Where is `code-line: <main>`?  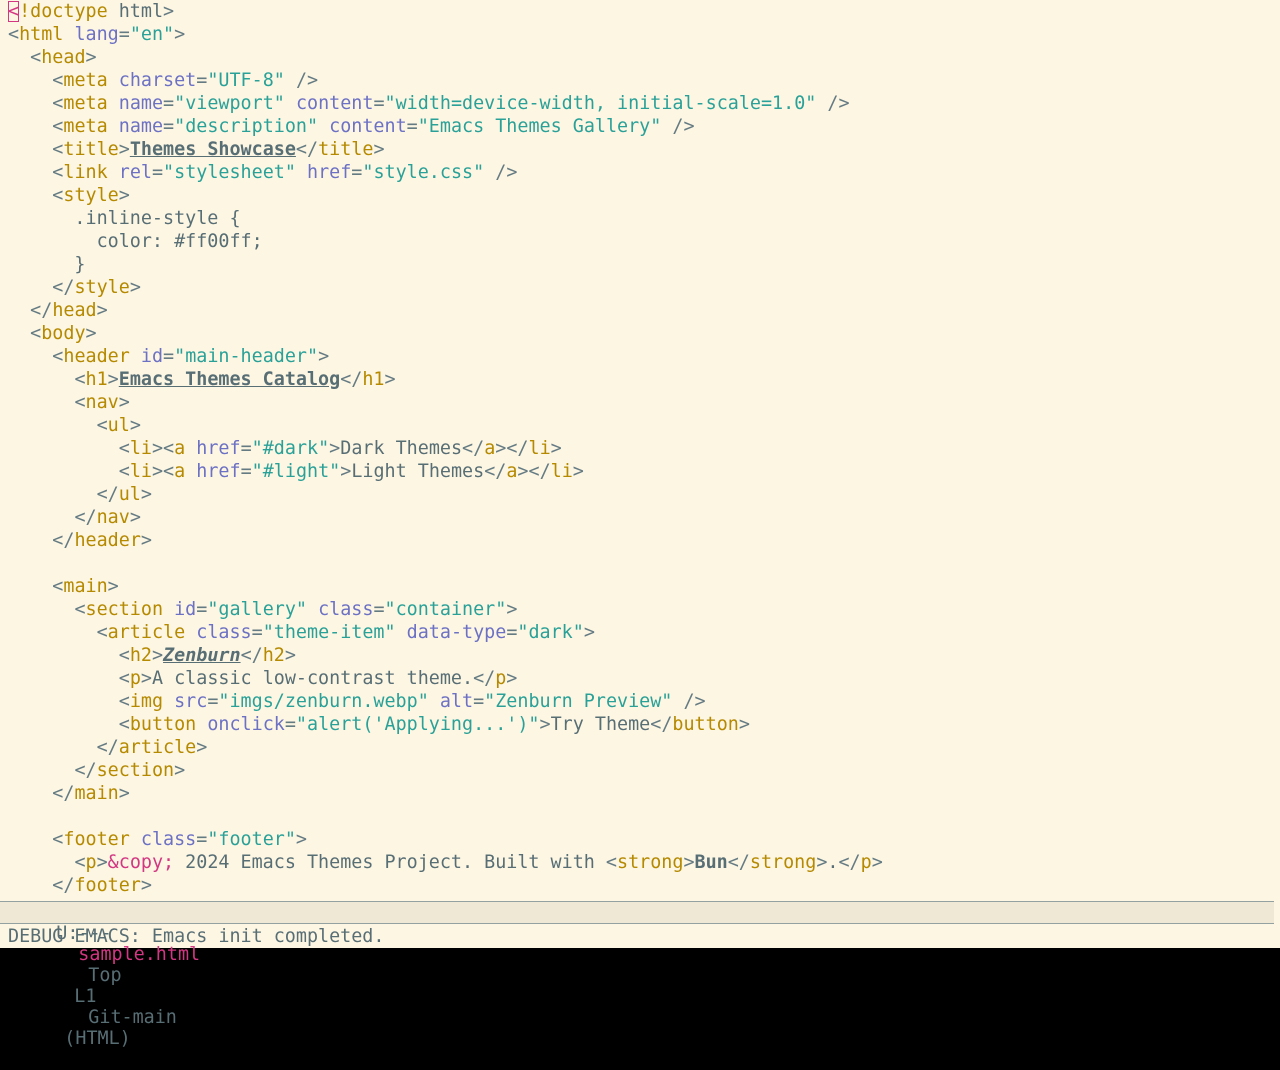 code-line: <main> is located at coordinates (641, 586).